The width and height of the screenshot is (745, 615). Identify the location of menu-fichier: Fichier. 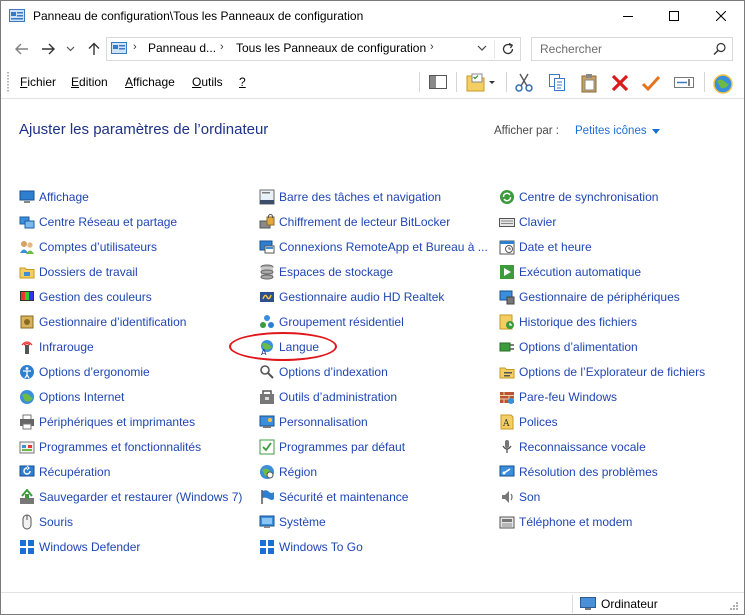
(38, 82).